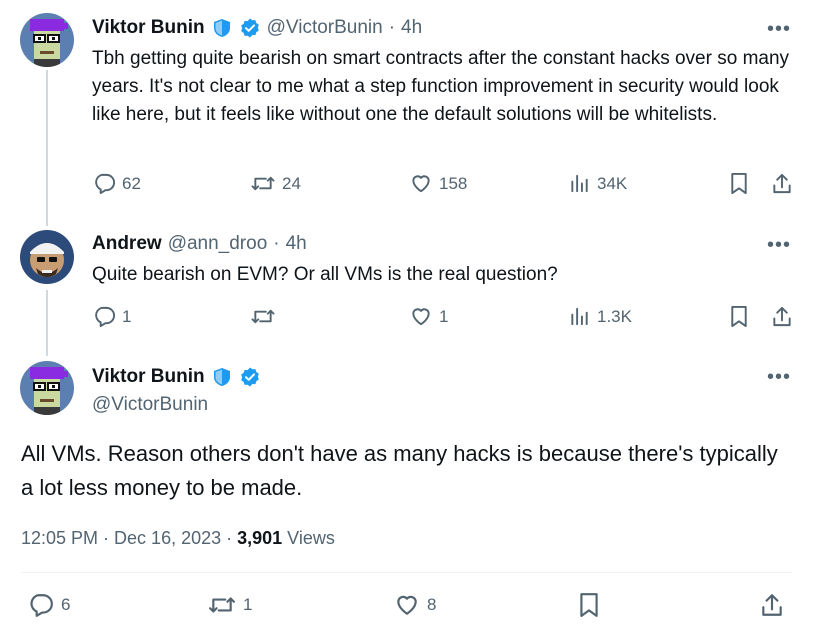 This screenshot has height=636, width=814. What do you see at coordinates (127, 244) in the screenshot?
I see `author-name: Andrew` at bounding box center [127, 244].